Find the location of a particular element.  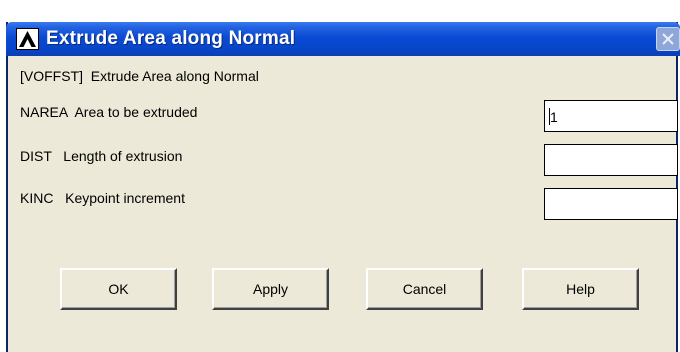

kinc-label: KINC Keypoint increment is located at coordinates (102, 198).